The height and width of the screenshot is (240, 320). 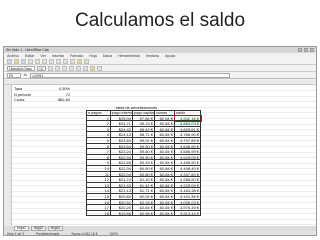 I want to click on menu-item: Hoja, so click(x=92, y=56).